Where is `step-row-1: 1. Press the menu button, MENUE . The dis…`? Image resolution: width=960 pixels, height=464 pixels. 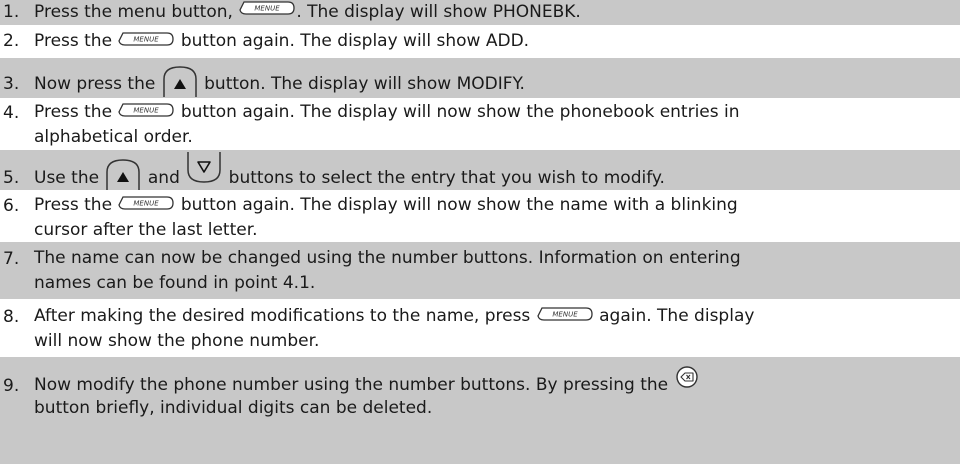
step-row-1: 1. Press the menu button, MENUE . The dis… is located at coordinates (480, 12).